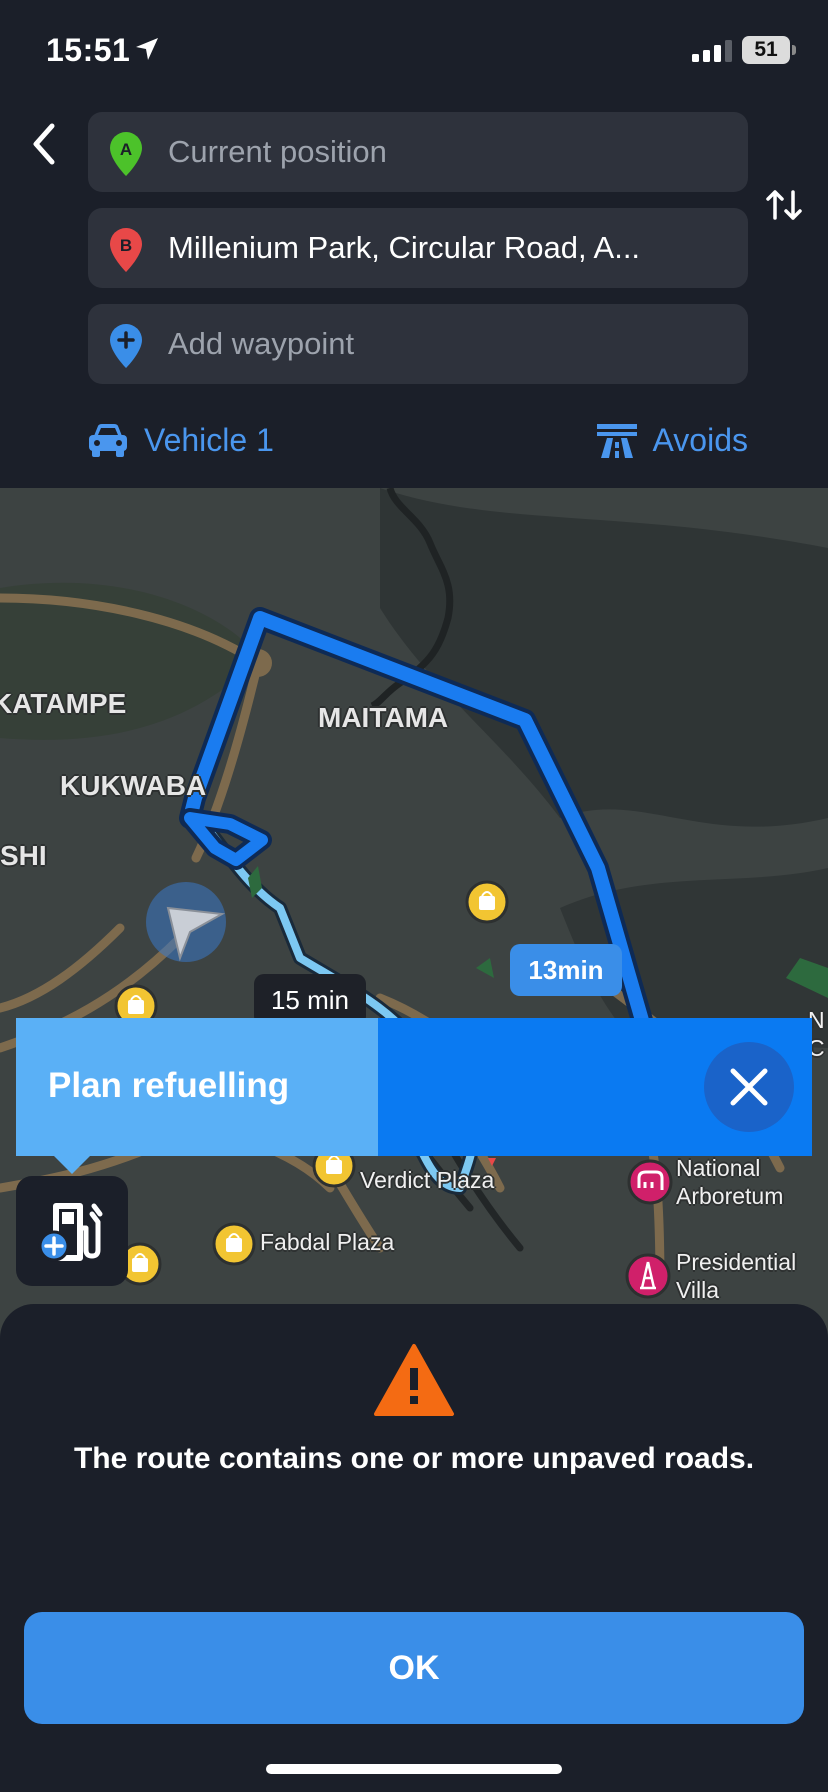 The image size is (828, 1792). Describe the element at coordinates (414, 1087) in the screenshot. I see `refuel-banner: Plan refuelling` at that location.